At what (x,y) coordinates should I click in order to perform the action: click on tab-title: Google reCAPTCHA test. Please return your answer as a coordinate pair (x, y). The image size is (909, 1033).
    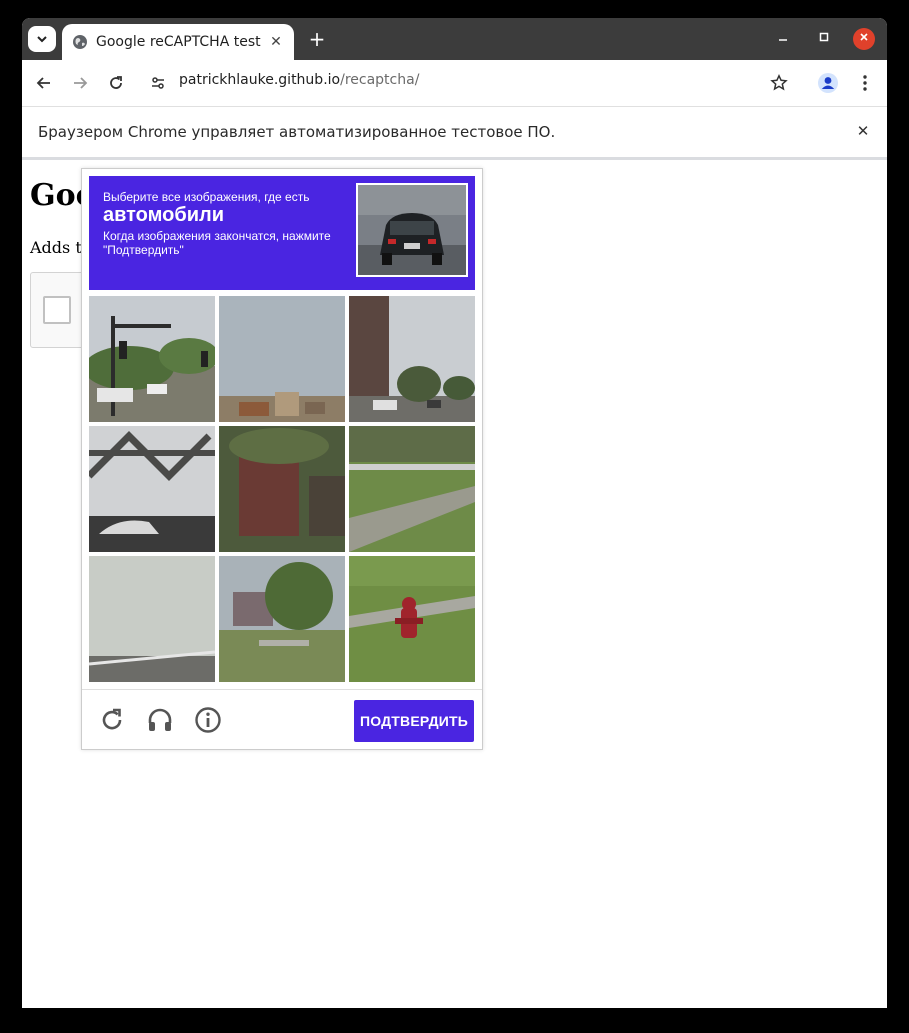
    Looking at the image, I should click on (178, 42).